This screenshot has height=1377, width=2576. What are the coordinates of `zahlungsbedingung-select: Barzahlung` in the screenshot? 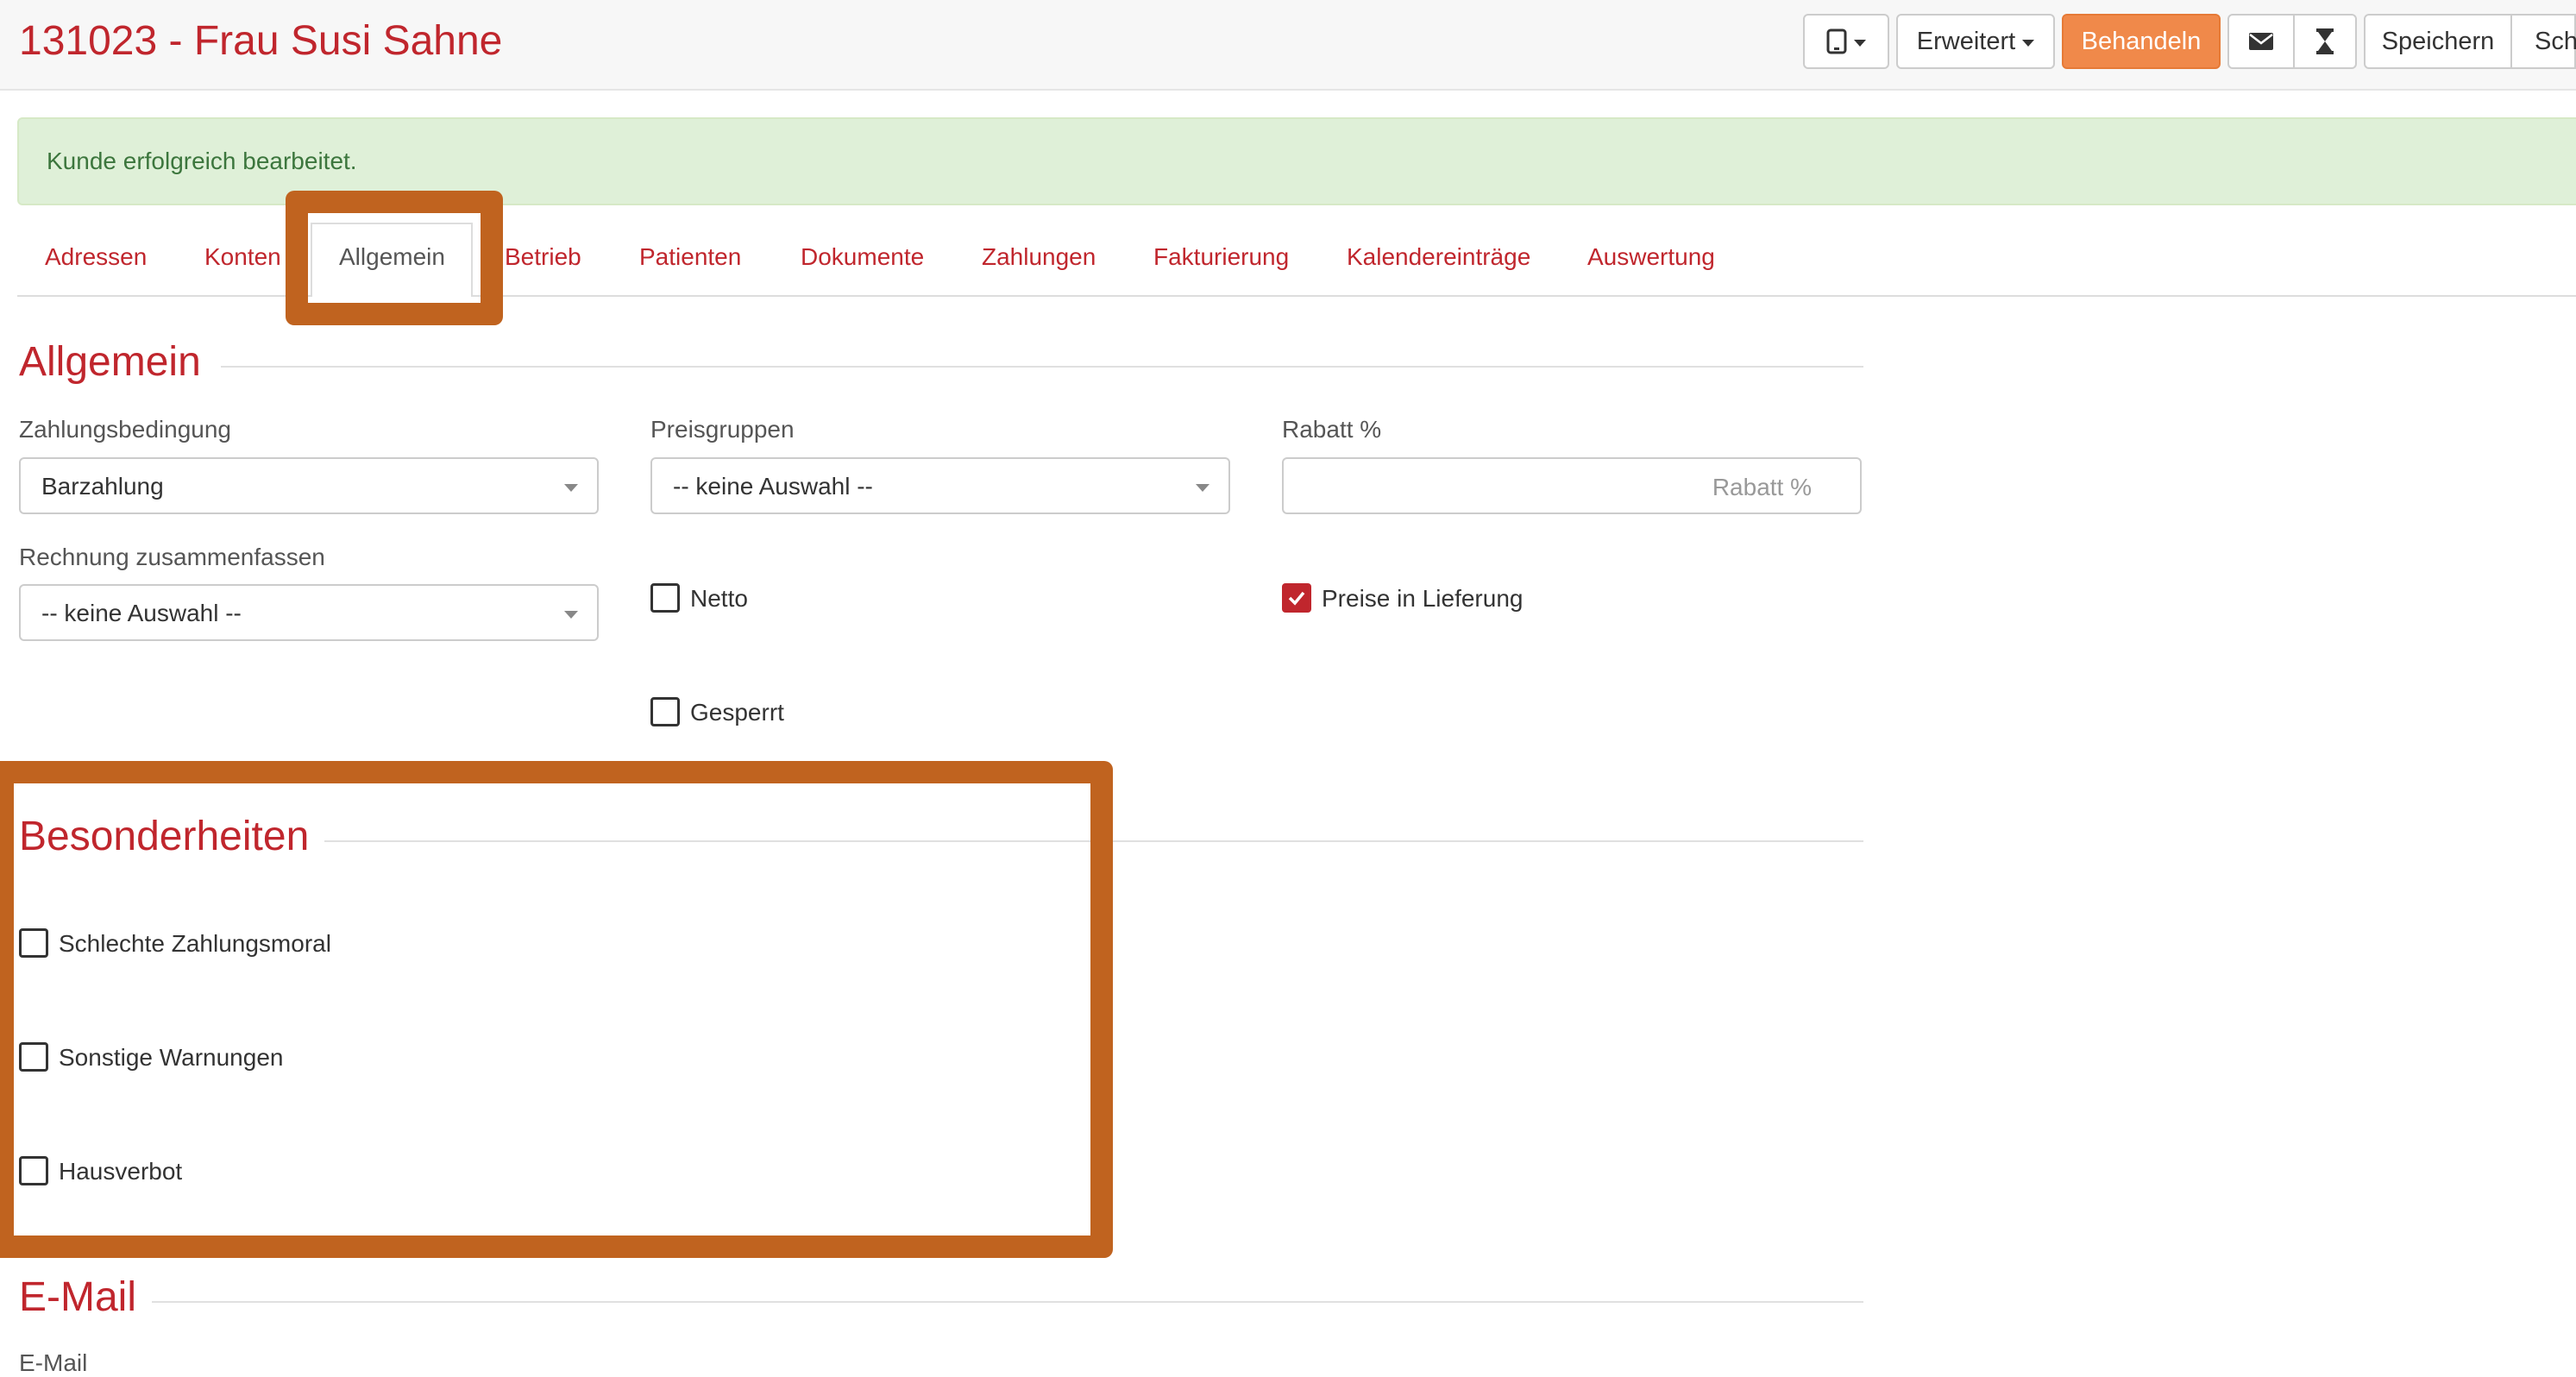 It's located at (309, 486).